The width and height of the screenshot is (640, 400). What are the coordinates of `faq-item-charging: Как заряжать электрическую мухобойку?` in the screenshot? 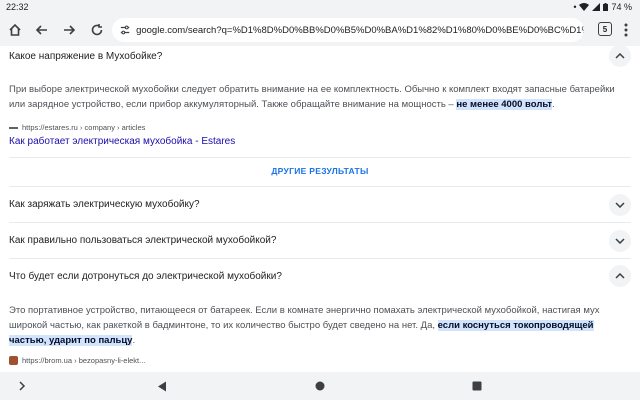 It's located at (320, 205).